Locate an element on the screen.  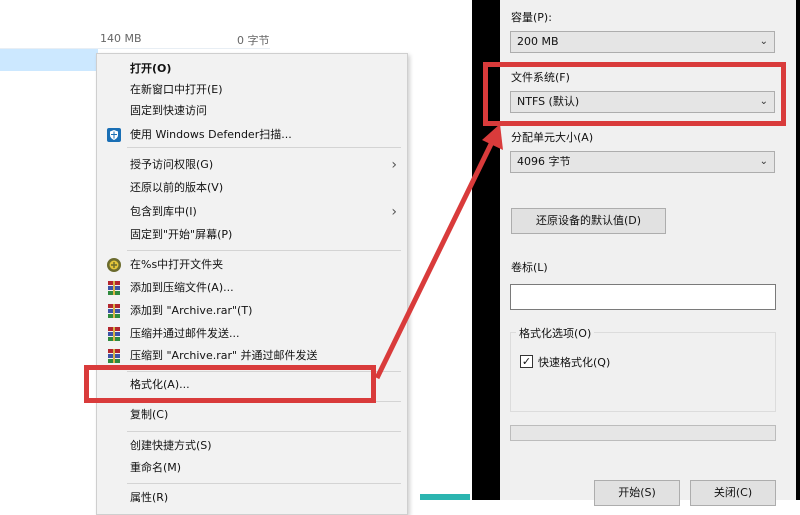
dialog-frame-right is located at coordinates (798, 250).